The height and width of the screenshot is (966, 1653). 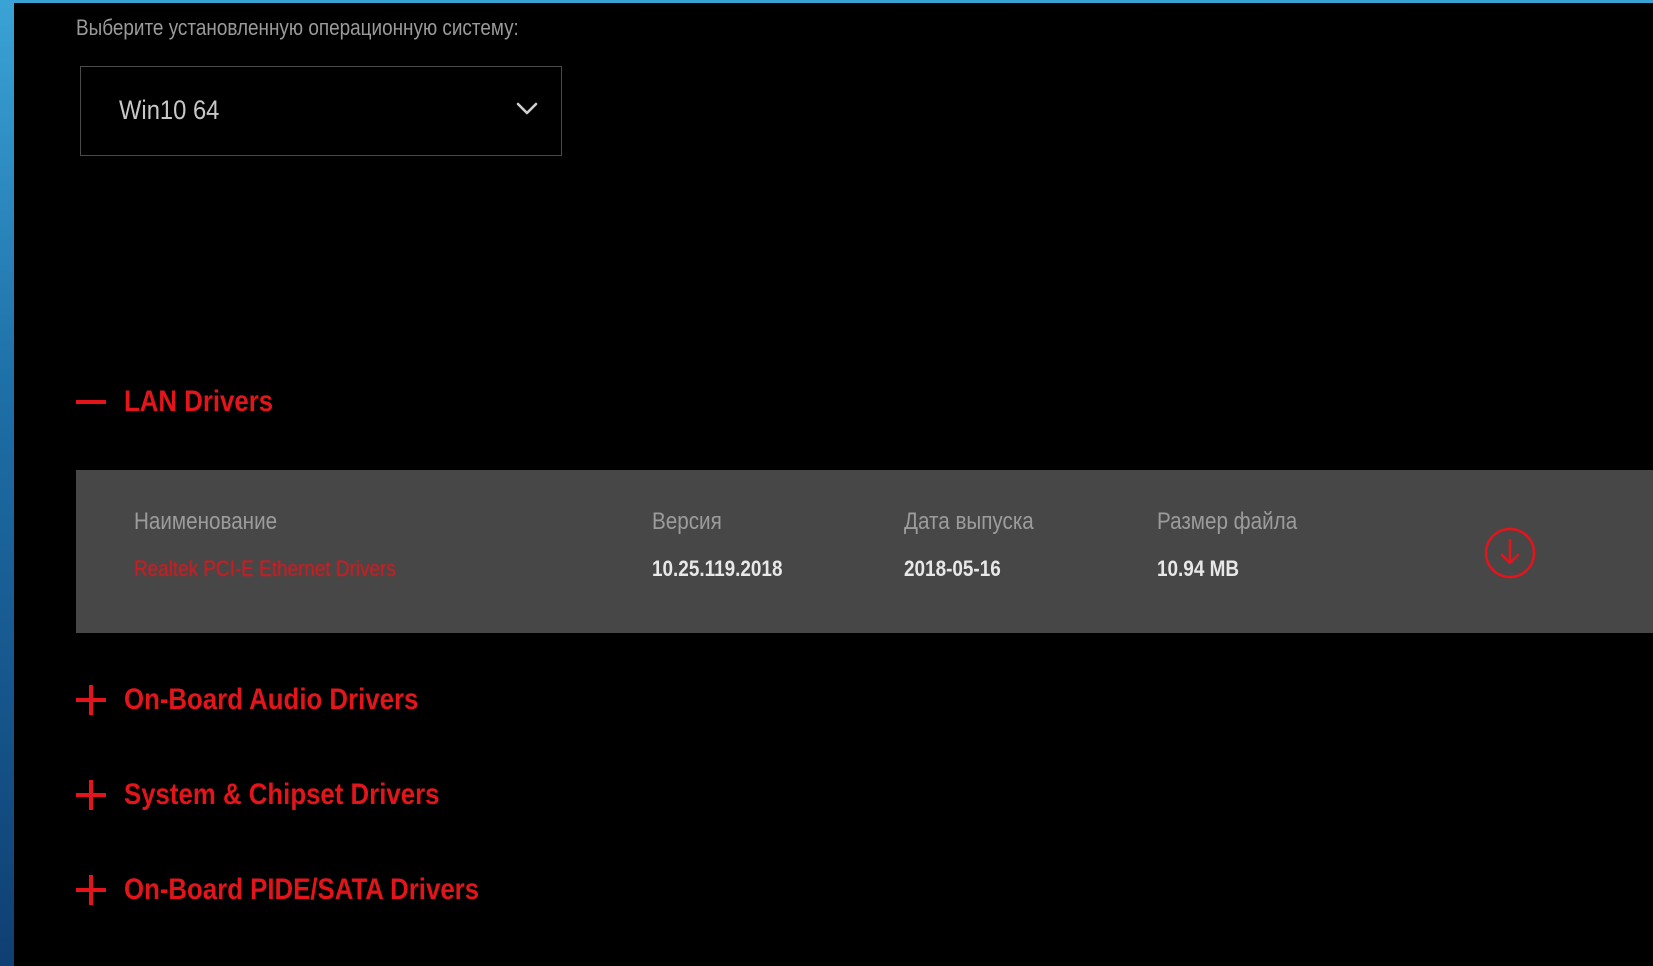 What do you see at coordinates (199, 401) in the screenshot?
I see `section-title: LAN Drivers` at bounding box center [199, 401].